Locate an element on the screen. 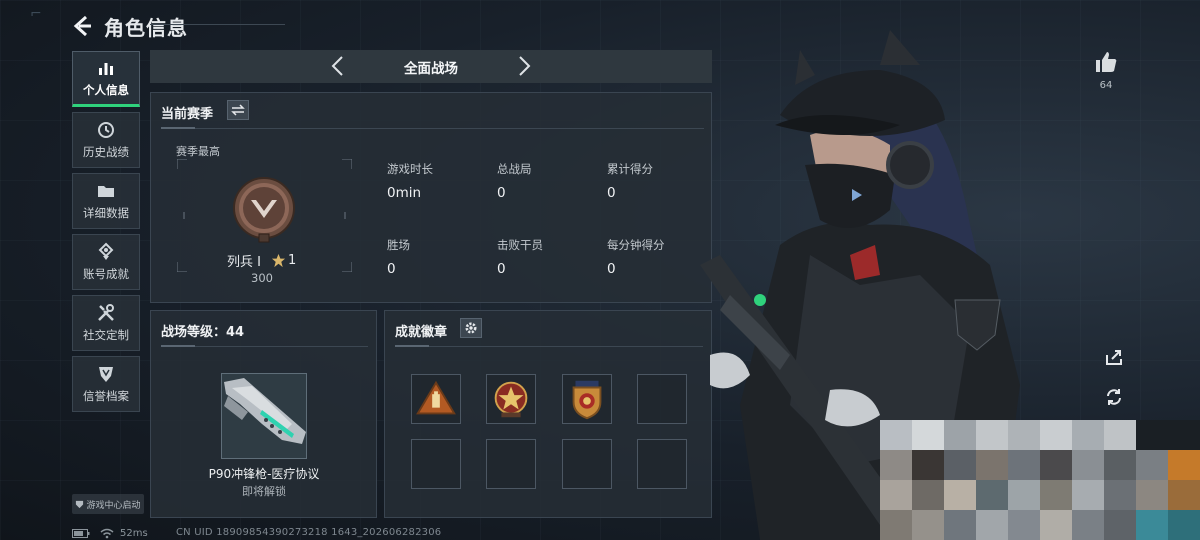 This screenshot has height=540, width=1200. rank-stars: 1 is located at coordinates (292, 260).